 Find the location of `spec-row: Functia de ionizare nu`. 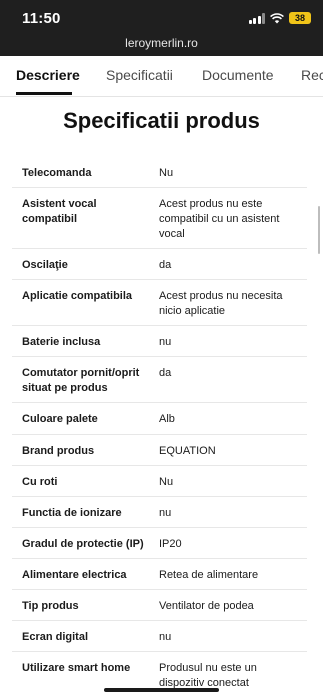

spec-row: Functia de ionizare nu is located at coordinates (159, 512).